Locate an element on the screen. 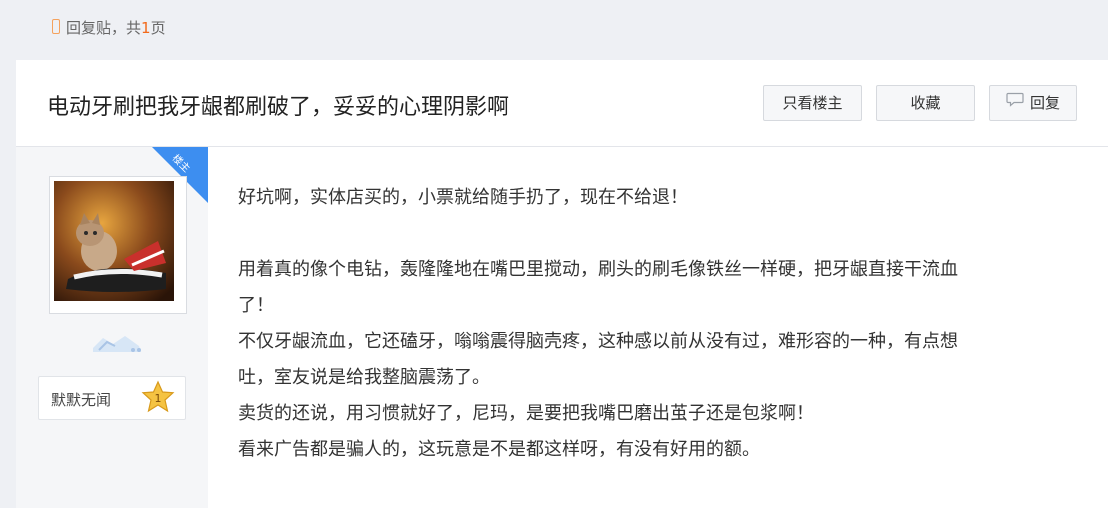 Image resolution: width=1108 pixels, height=508 pixels. post-title: 电动牙刷把我牙龈都刷破了，妥妥的心理阴影啊 is located at coordinates (278, 107).